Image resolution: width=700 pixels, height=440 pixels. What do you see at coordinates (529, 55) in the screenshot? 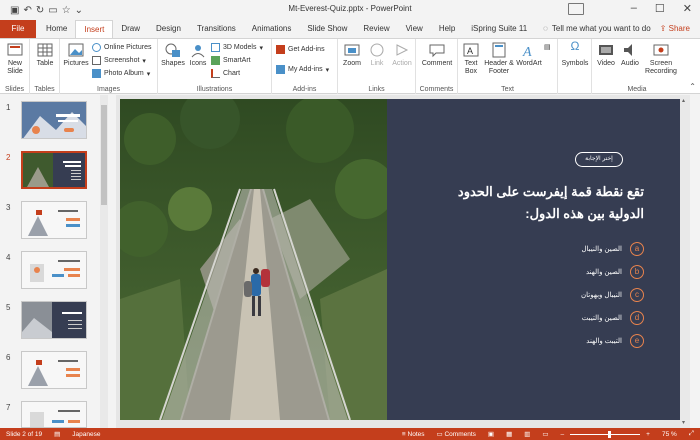
I see `wordart-button: A WordArt` at bounding box center [529, 55].